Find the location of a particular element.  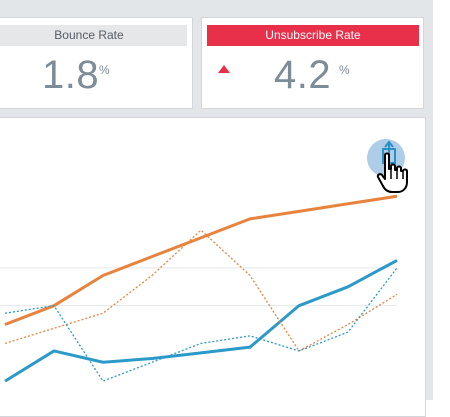

unsubscribe-rate-card: Unsubscribe Rate 4.2 % is located at coordinates (312, 63).